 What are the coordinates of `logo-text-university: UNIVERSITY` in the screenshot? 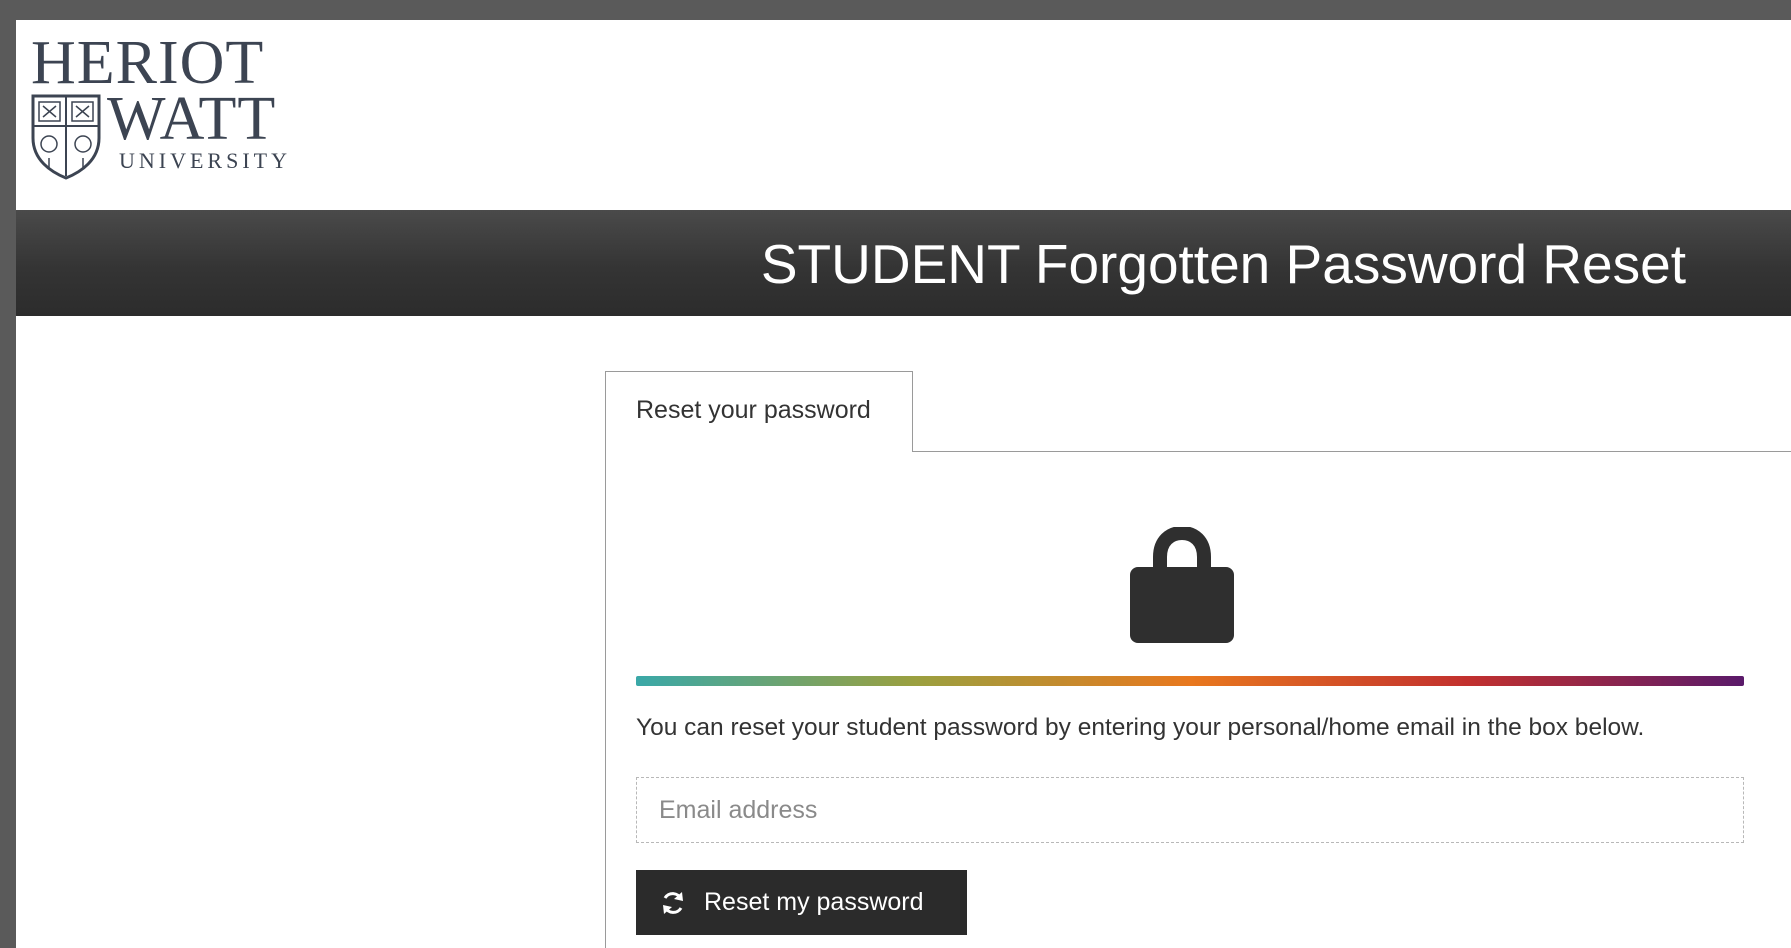 It's located at (205, 160).